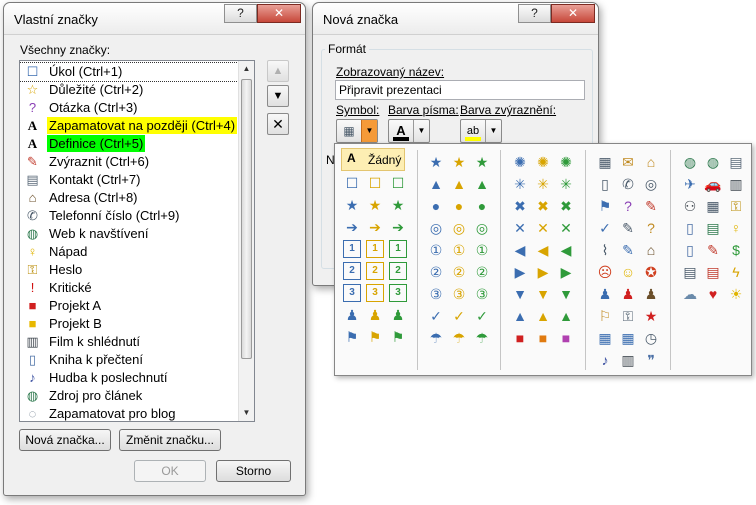 The width and height of the screenshot is (756, 505). I want to click on checkbox-symbol-icon: ☐, so click(375, 183).